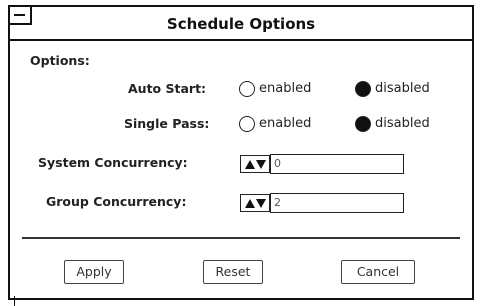 The width and height of the screenshot is (482, 306). Describe the element at coordinates (337, 164) in the screenshot. I see `system-concurrency-input: 0` at that location.